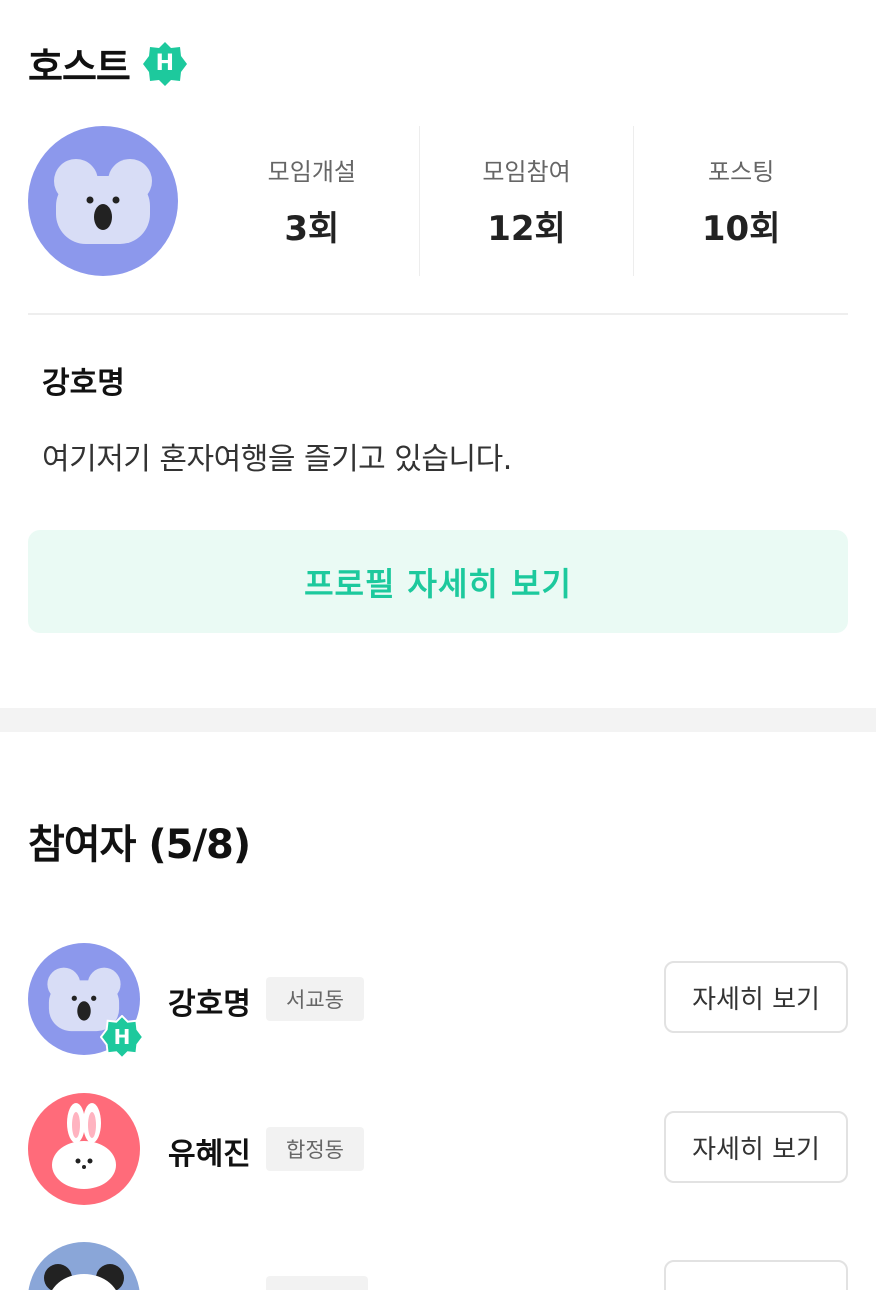 This screenshot has width=876, height=1290. I want to click on participants-title: 참여자 (5/8), so click(139, 845).